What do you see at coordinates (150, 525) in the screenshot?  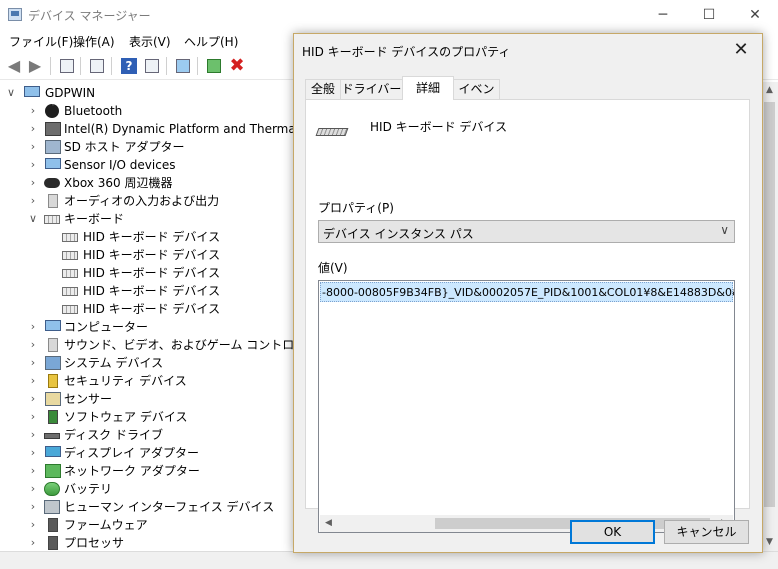 I see `tree-item-firmware: › ファームウェア` at bounding box center [150, 525].